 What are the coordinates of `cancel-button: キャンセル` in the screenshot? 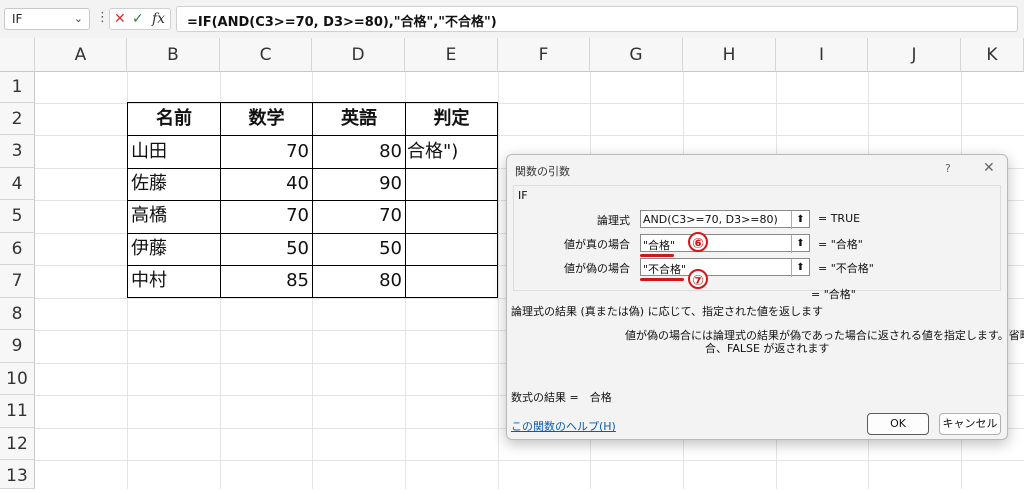 It's located at (970, 424).